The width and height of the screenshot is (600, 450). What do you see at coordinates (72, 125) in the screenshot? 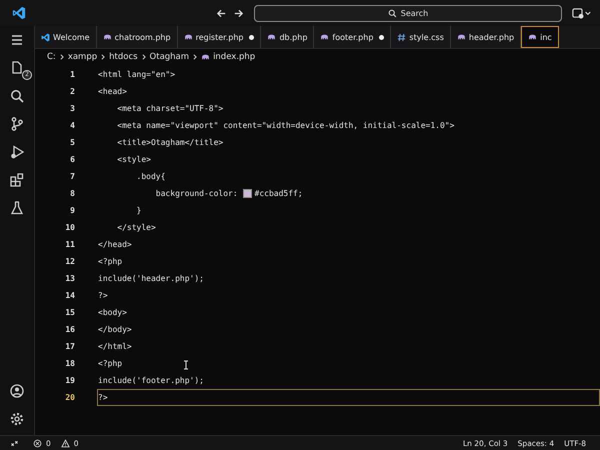
I see `line-number: 4` at bounding box center [72, 125].